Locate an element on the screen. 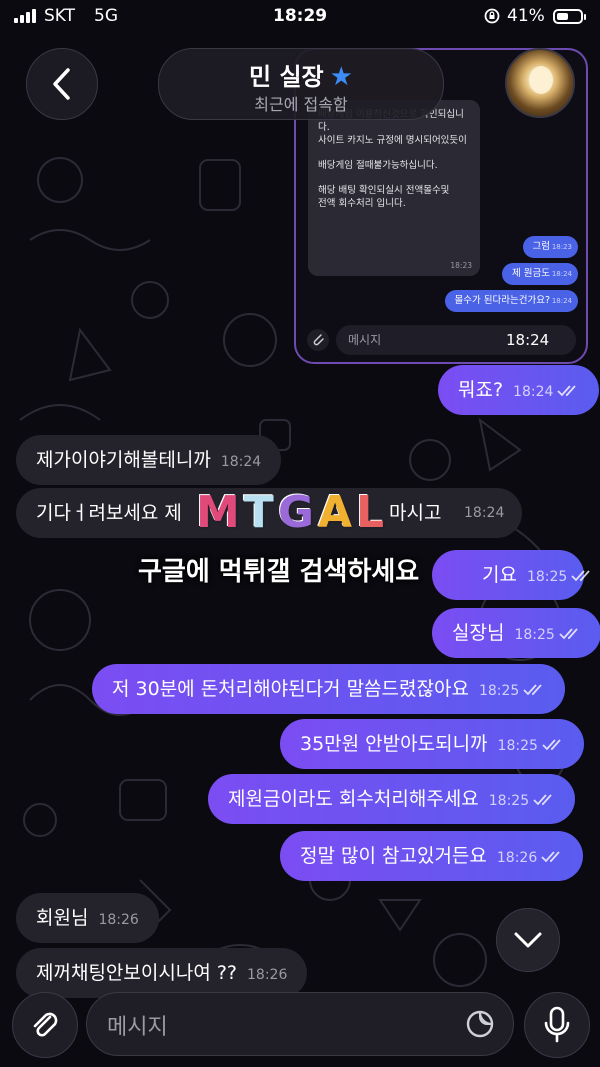 The image size is (600, 1067). message-bubble-outgoing: 기요 18:25 is located at coordinates (511, 575).